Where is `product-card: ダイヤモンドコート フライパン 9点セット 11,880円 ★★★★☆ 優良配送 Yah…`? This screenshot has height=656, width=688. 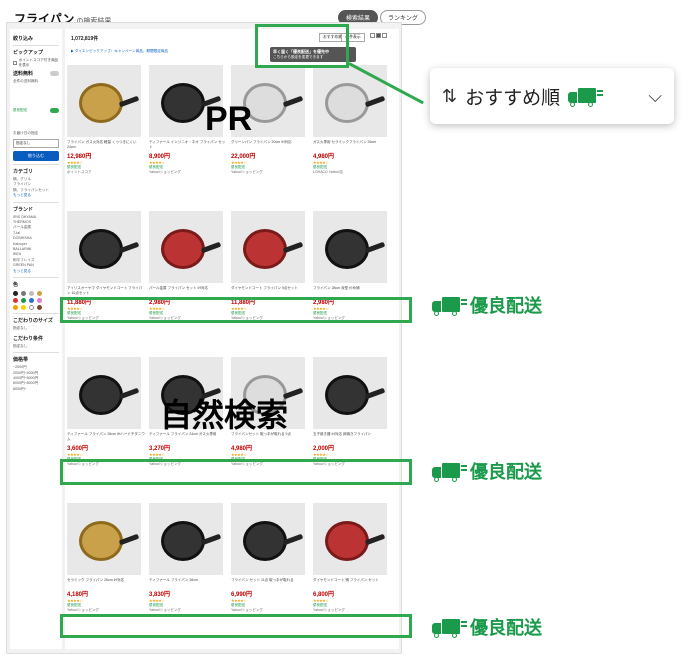
product-card: ダイヤモンドコート フライパン 9点セット 11,880円 ★★★★☆ 優良配送 Yah… is located at coordinates (270, 284).